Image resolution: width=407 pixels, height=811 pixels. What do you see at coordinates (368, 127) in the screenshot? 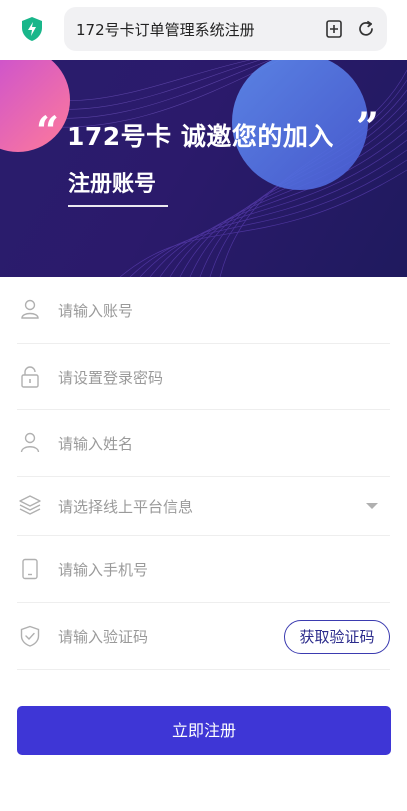
I see `quote-close: ”` at bounding box center [368, 127].